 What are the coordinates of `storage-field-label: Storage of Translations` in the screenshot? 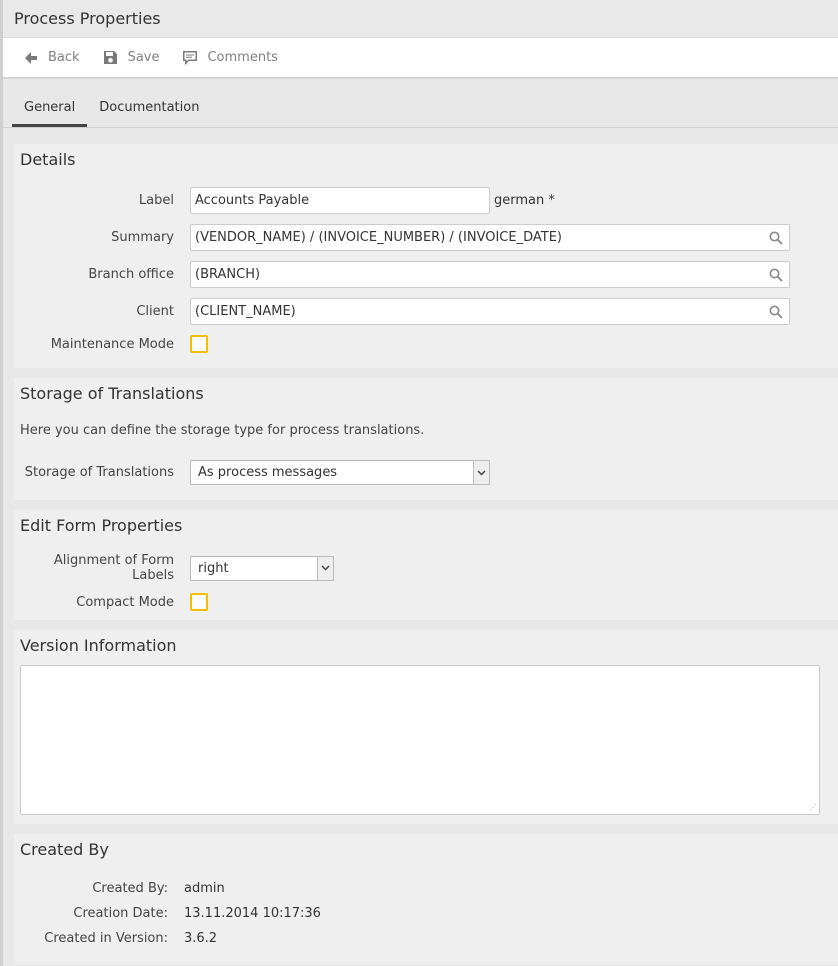 It's located at (99, 472).